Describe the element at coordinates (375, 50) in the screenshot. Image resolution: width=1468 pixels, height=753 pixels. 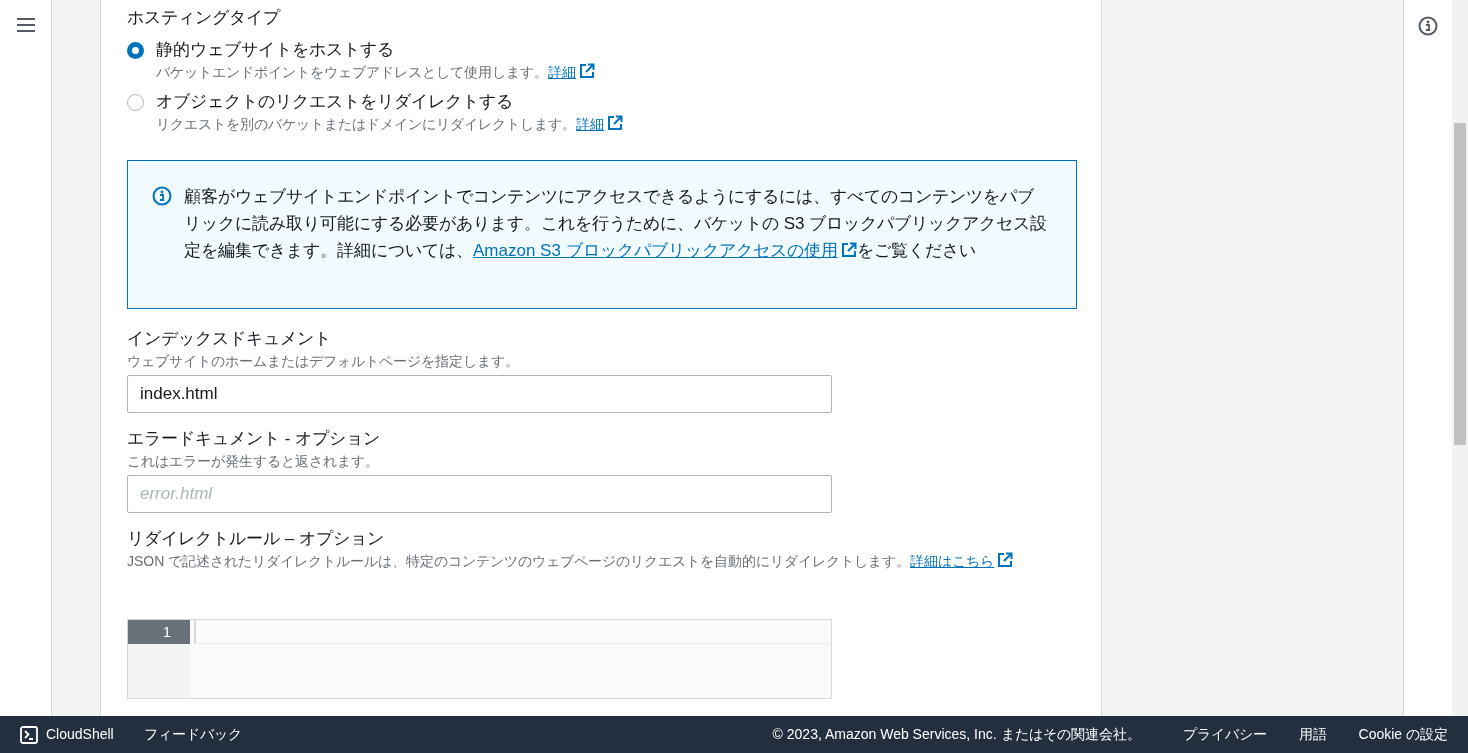
I see `radio-label: 静的ウェブサイトをホストする` at that location.